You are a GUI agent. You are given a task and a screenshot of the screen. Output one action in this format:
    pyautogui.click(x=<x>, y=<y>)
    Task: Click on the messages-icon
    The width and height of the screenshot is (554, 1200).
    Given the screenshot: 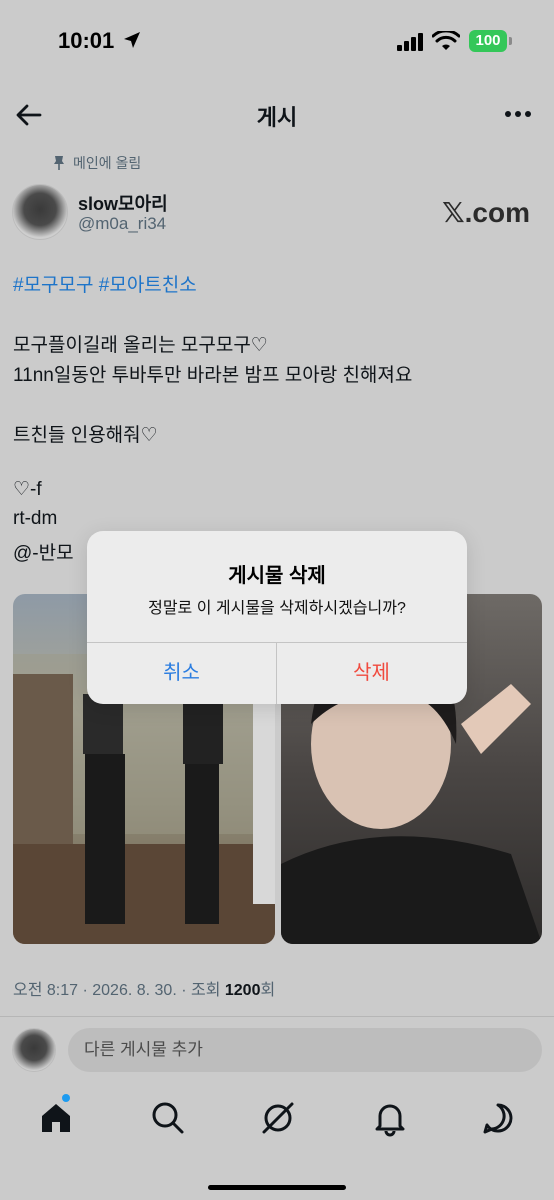 What is the action you would take?
    pyautogui.click(x=498, y=1118)
    